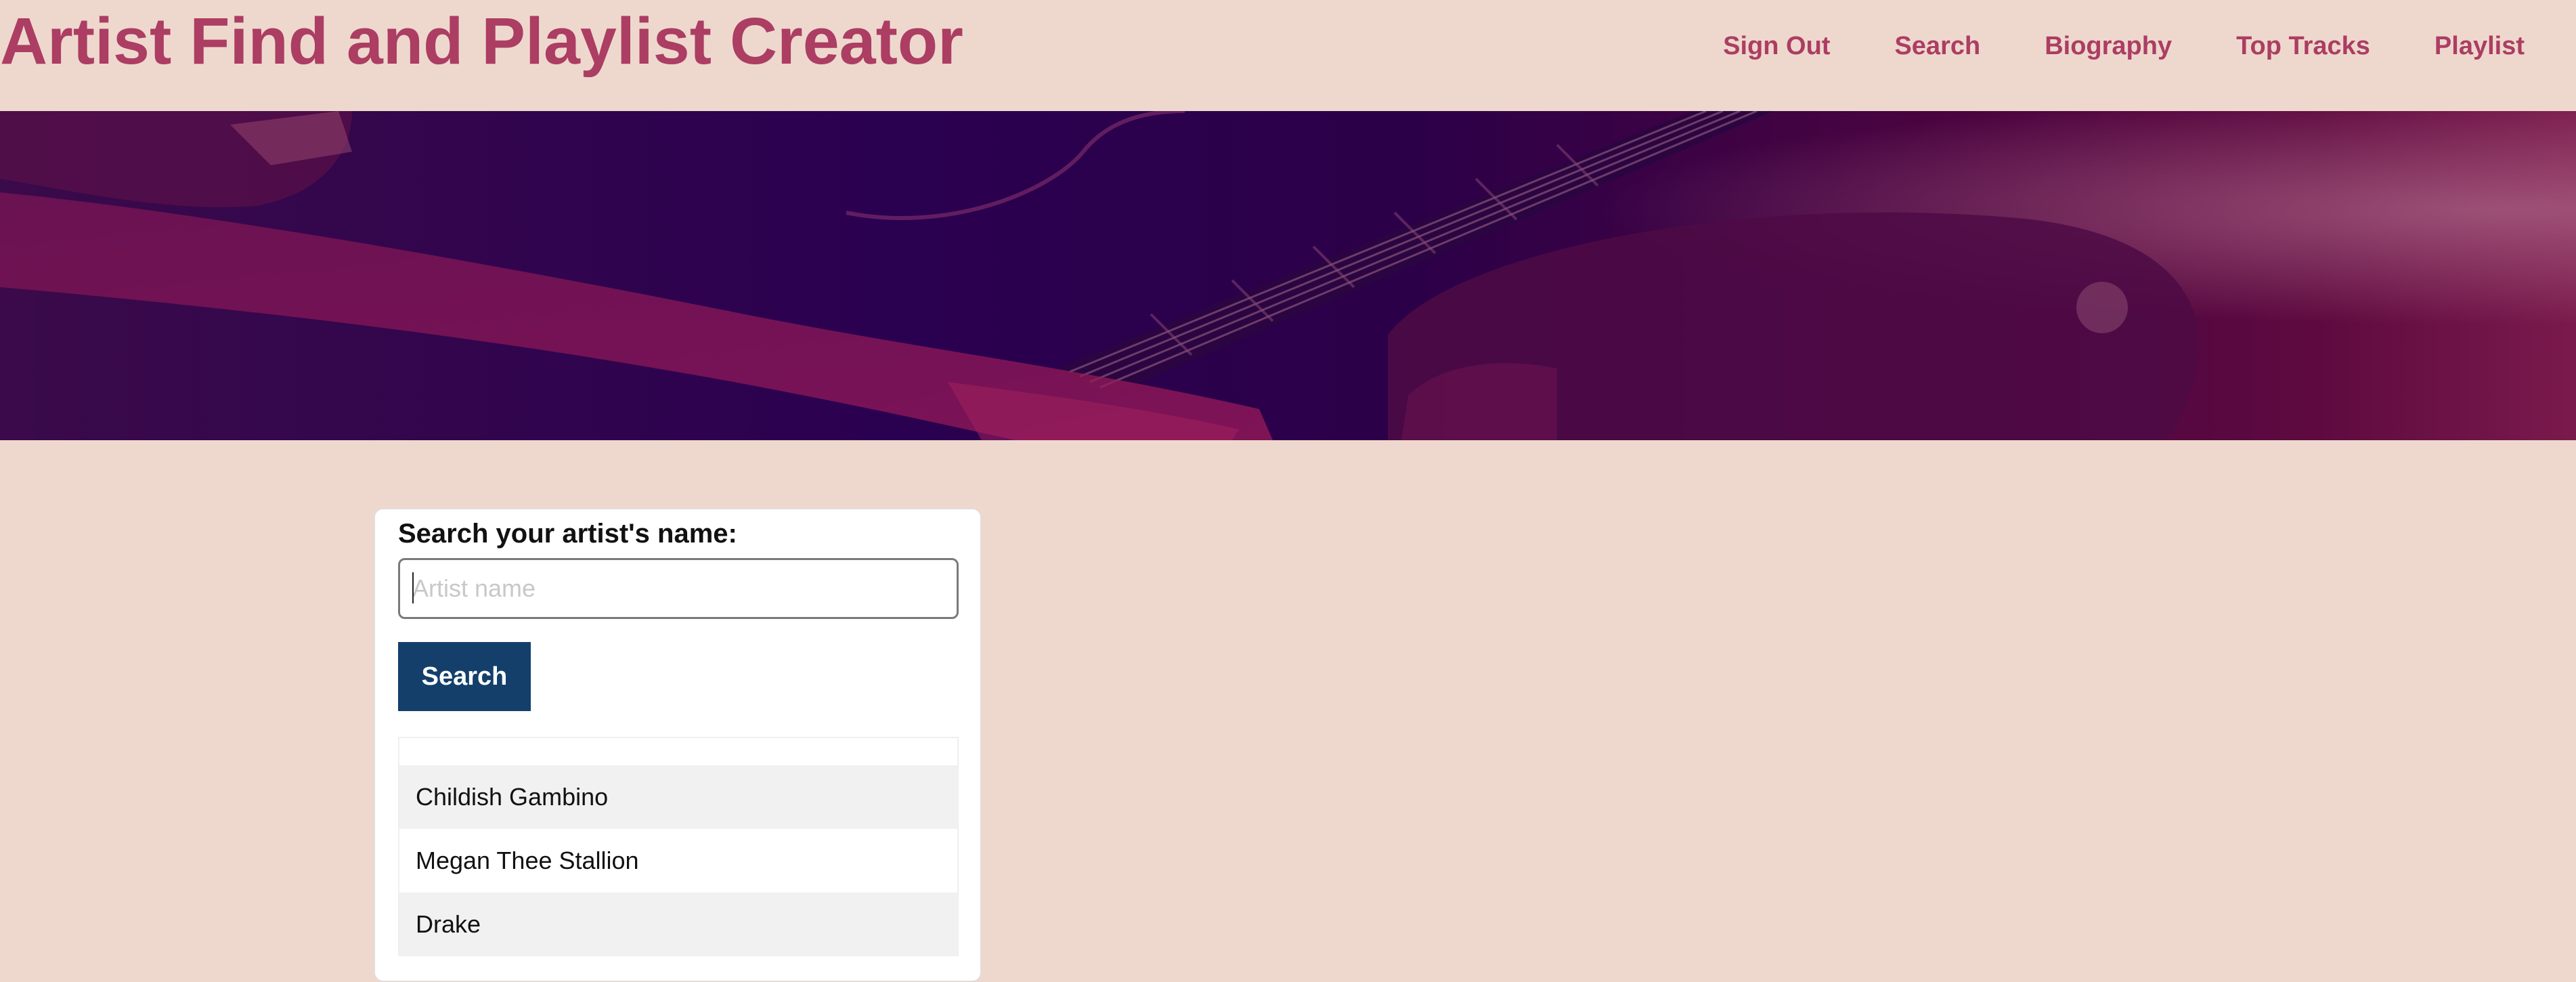 Image resolution: width=2576 pixels, height=982 pixels. I want to click on result-item: Megan Thee Stallion, so click(678, 861).